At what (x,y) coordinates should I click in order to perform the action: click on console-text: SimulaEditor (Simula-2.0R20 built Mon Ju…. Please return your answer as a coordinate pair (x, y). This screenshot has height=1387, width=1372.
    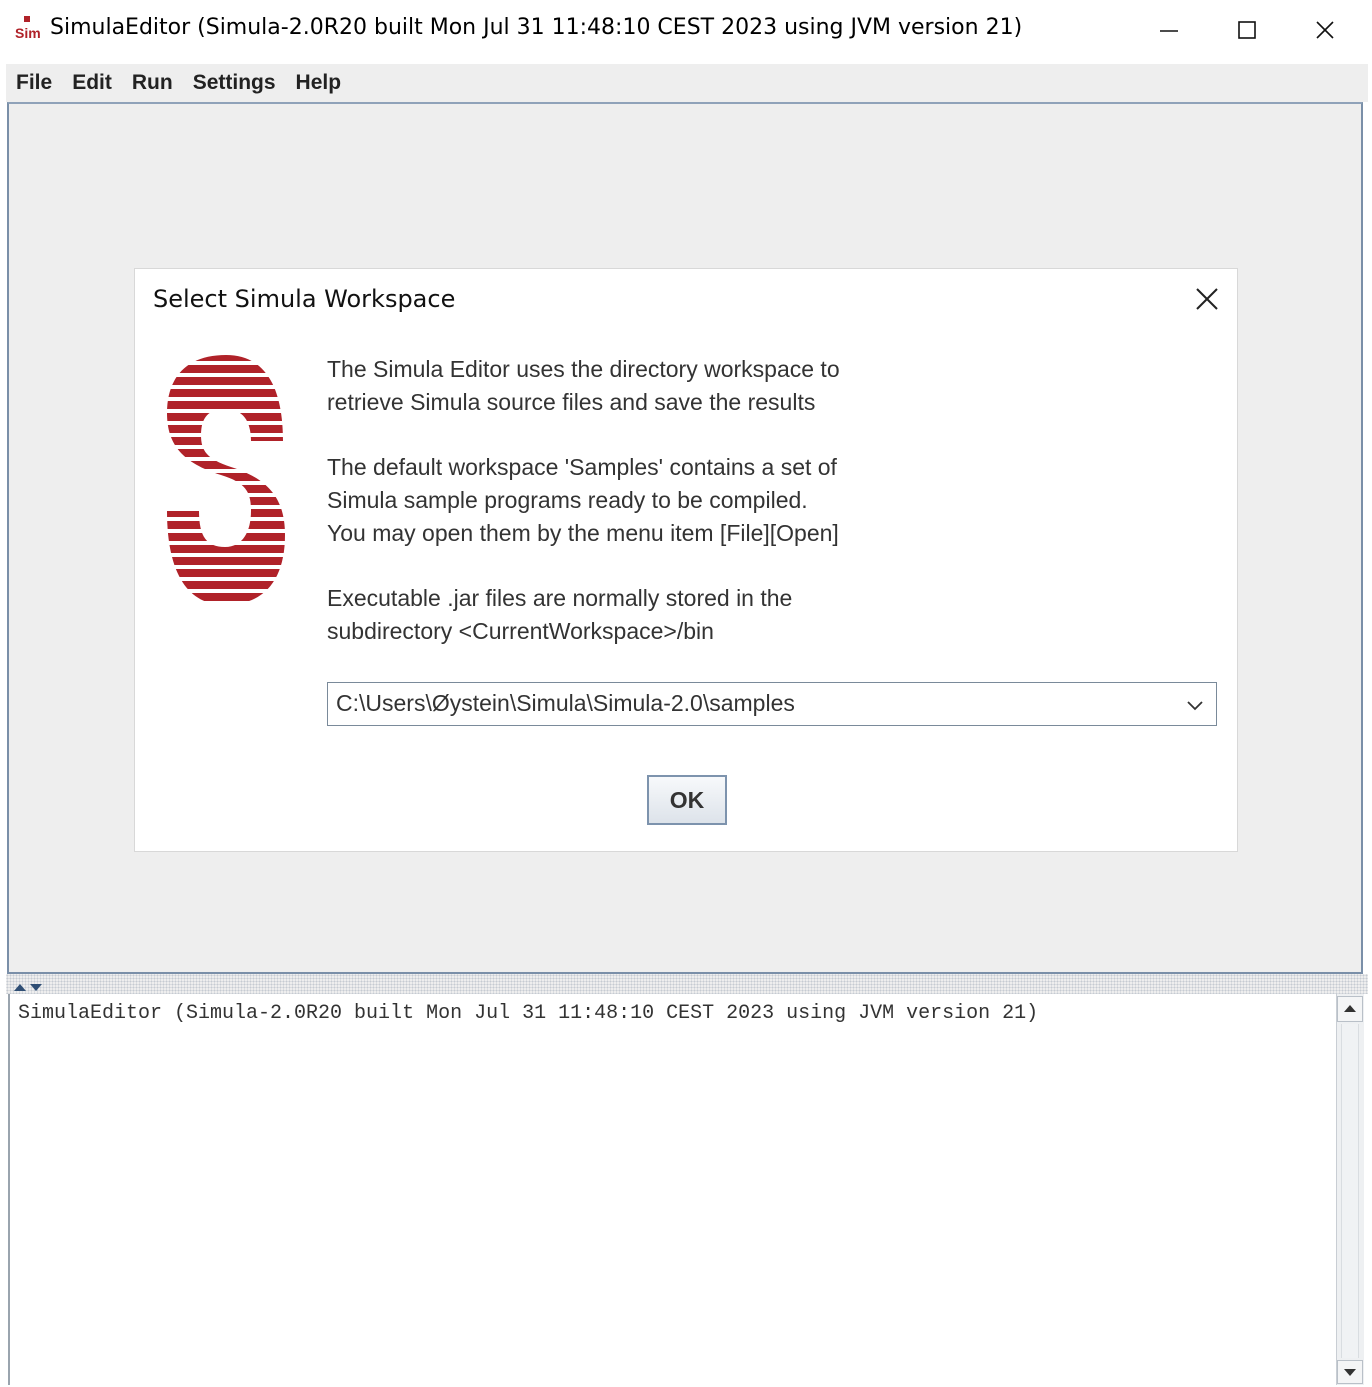
    Looking at the image, I should click on (528, 1013).